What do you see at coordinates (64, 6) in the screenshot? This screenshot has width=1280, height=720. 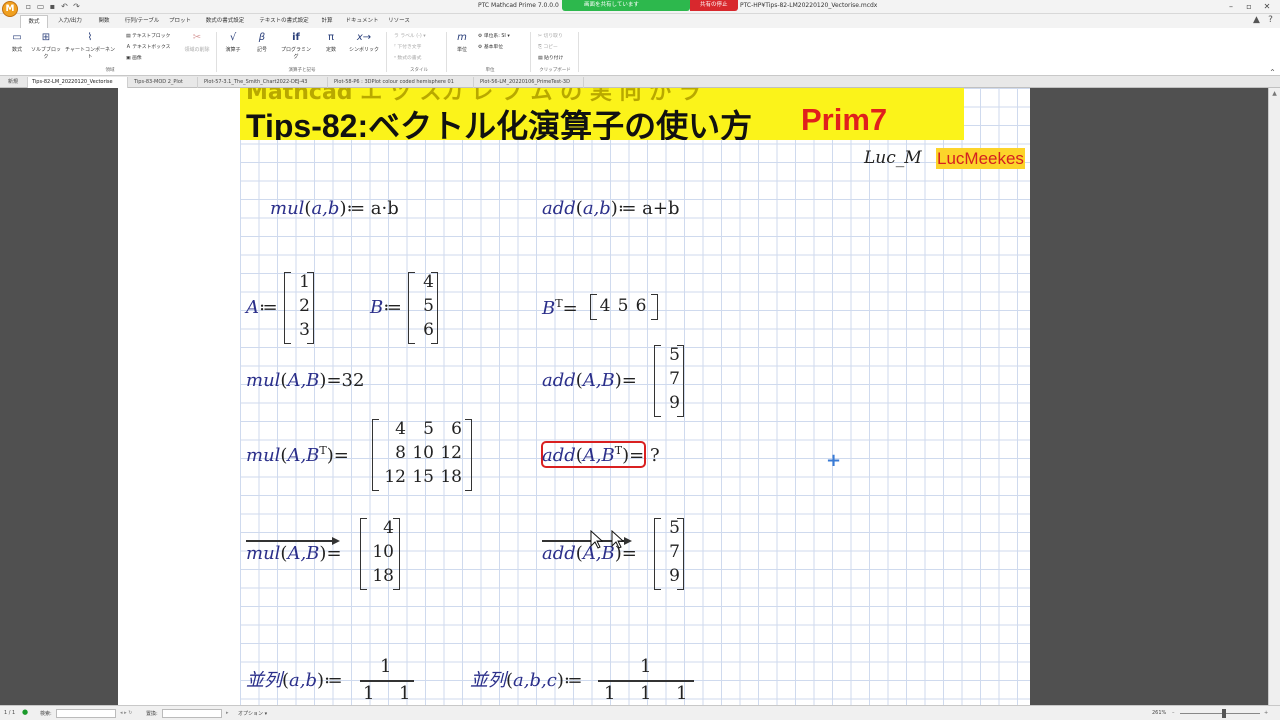 I see `undo-icon: ↶` at bounding box center [64, 6].